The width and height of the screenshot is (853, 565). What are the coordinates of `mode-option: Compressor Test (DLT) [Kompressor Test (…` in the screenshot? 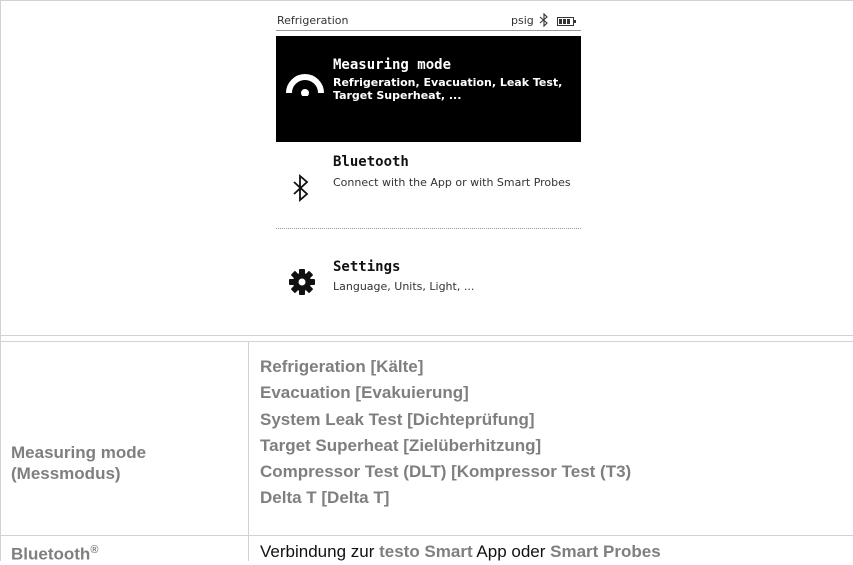 It's located at (446, 471).